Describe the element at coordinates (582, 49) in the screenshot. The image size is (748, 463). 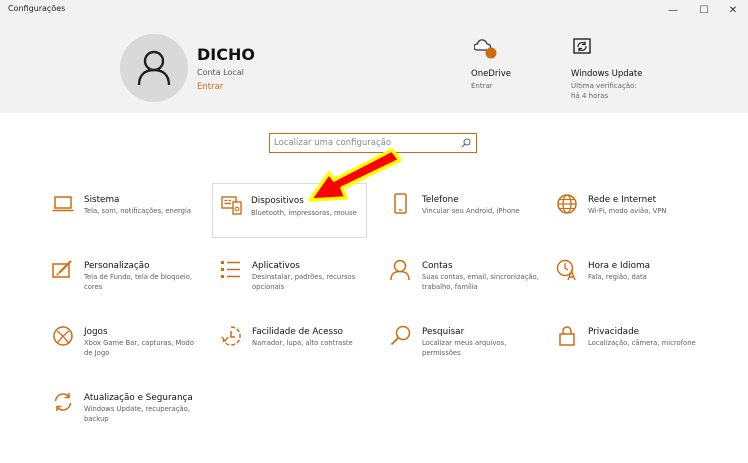
I see `windows-update-icon` at that location.